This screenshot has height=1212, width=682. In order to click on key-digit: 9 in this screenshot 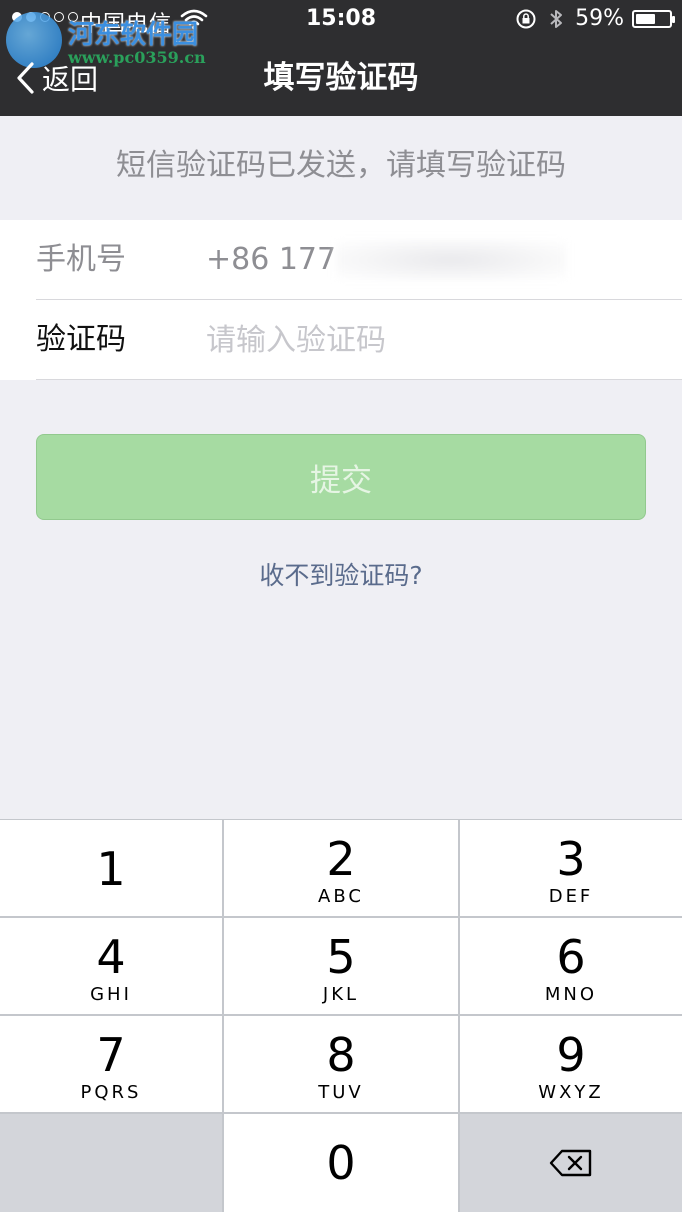, I will do `click(571, 1055)`.